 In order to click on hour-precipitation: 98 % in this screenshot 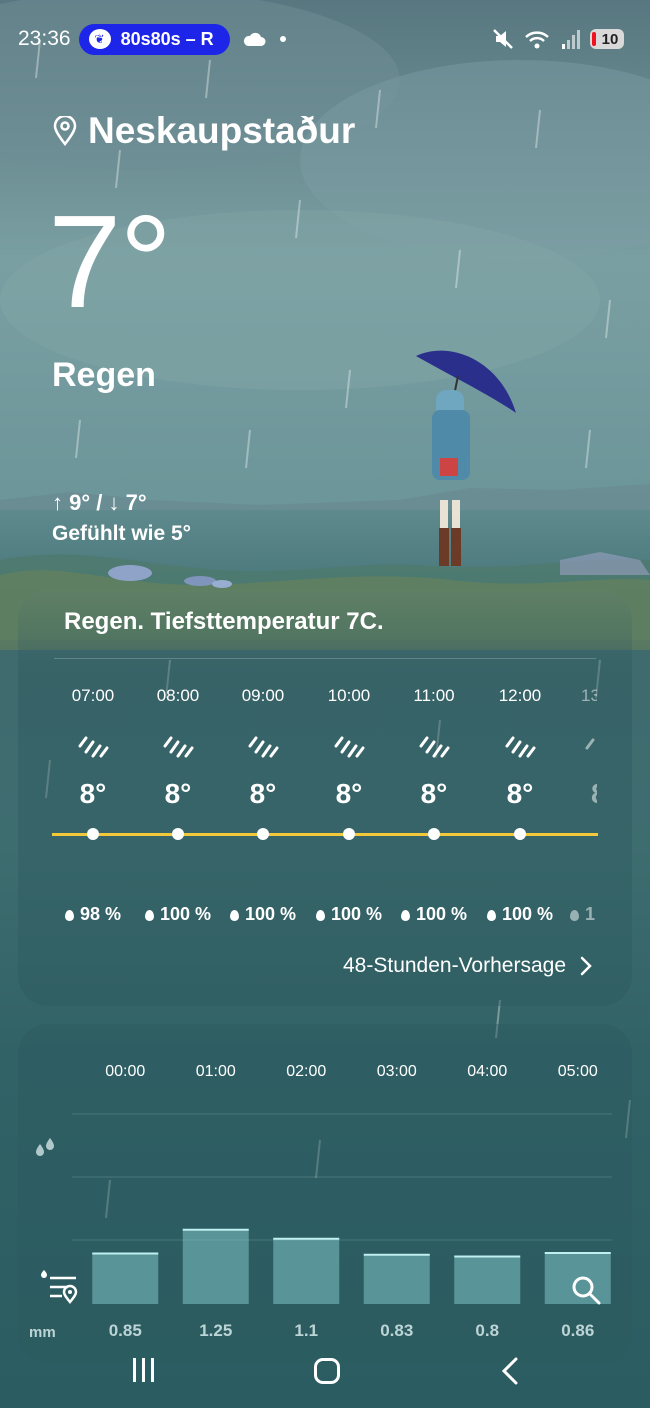, I will do `click(93, 914)`.